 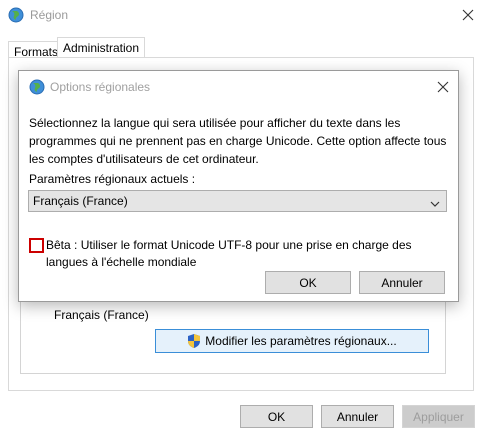 I want to click on apply-button: Appliquer, so click(x=438, y=416).